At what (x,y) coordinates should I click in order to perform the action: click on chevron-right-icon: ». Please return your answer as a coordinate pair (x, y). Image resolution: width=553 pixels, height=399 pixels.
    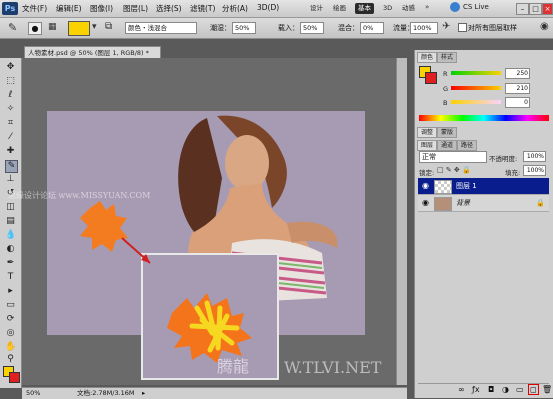
    Looking at the image, I should click on (427, 7).